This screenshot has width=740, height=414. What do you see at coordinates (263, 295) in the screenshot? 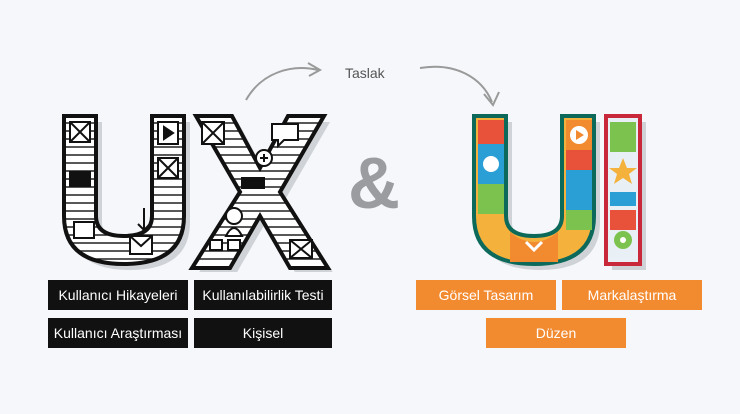
I see `ux-tag-usability-testing: Kullanılabilirlik Testi` at bounding box center [263, 295].